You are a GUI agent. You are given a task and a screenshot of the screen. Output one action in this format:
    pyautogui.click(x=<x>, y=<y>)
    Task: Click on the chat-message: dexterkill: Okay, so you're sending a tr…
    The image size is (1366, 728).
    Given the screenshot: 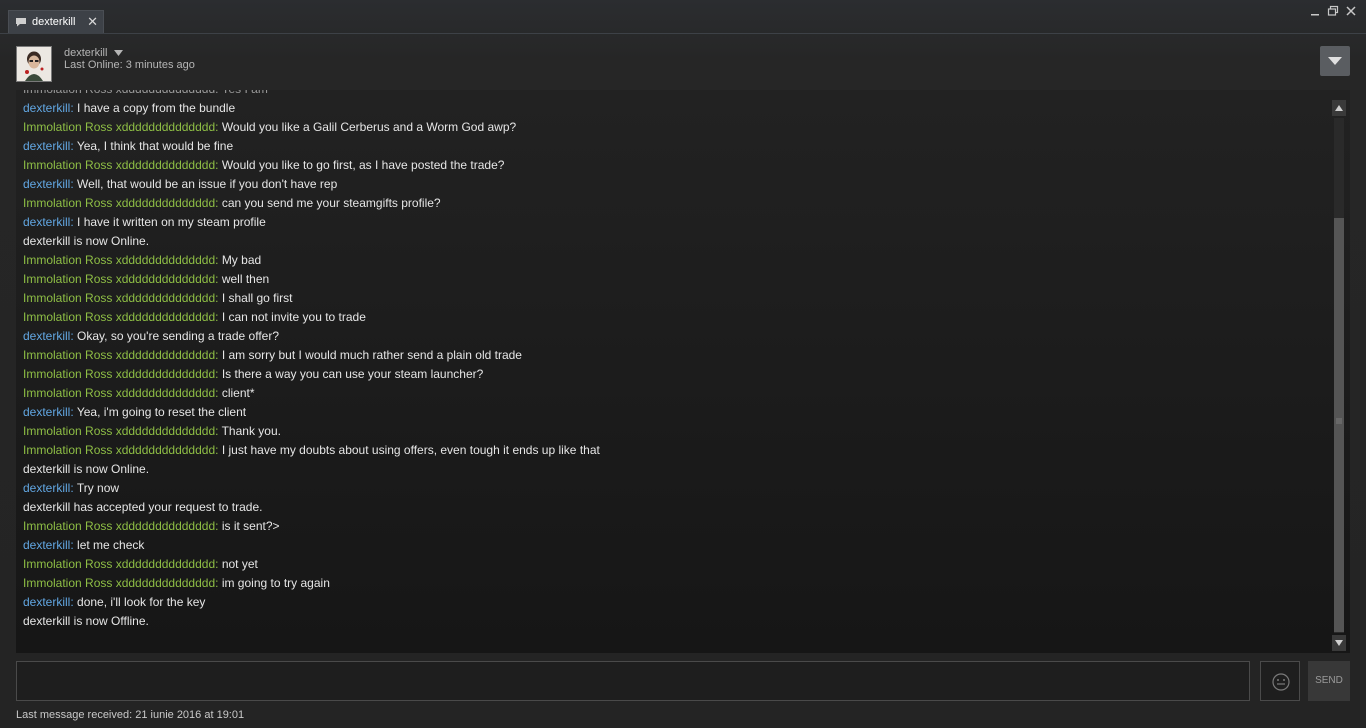 What is the action you would take?
    pyautogui.click(x=673, y=336)
    